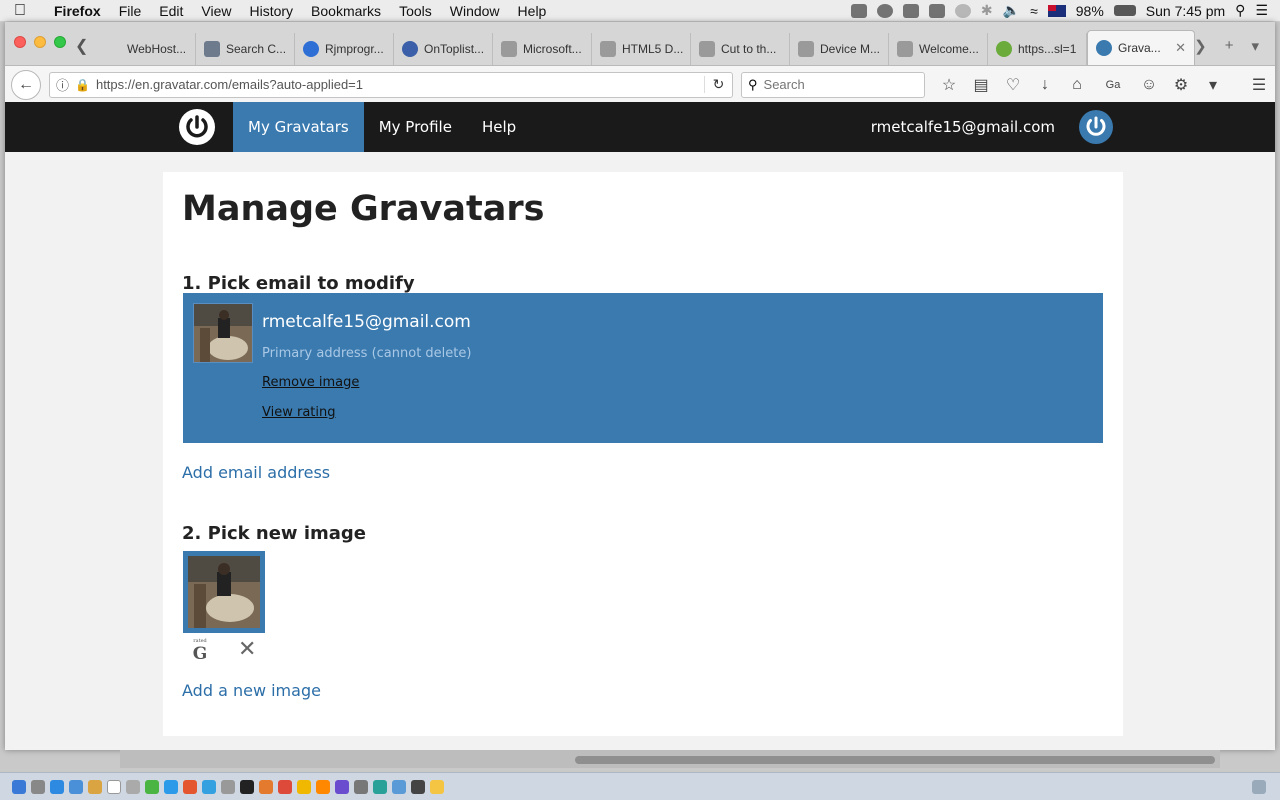 The height and width of the screenshot is (800, 1280). I want to click on header-avatar-icon, so click(1096, 127).